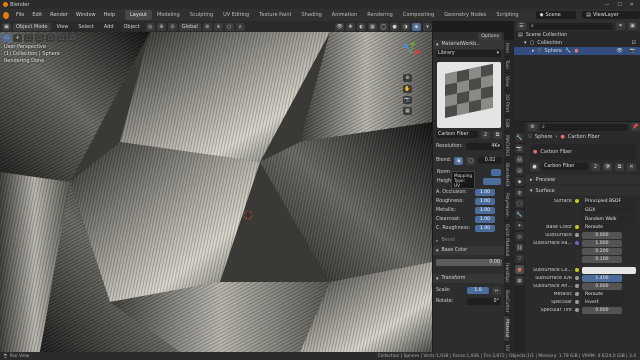 This screenshot has width=640, height=360. I want to click on surface-section: ▾ Surface, so click(577, 190).